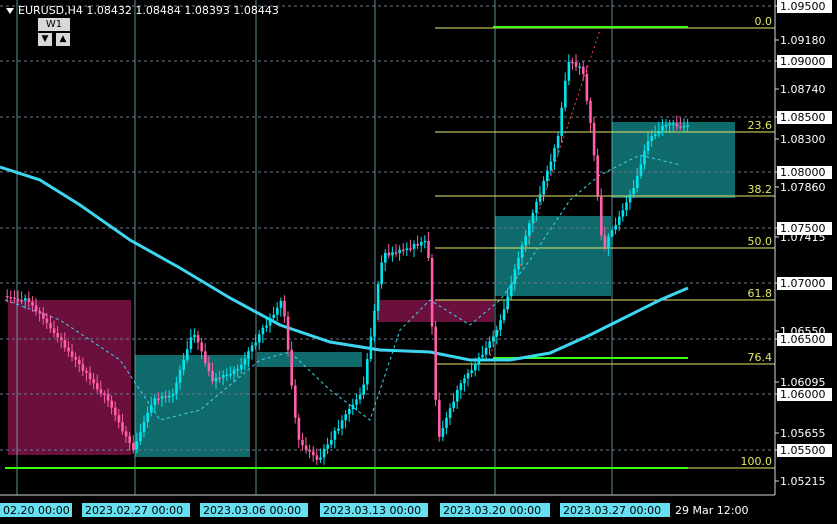 This screenshot has width=837, height=524. I want to click on price-tick-label: 1.07000, so click(803, 283).